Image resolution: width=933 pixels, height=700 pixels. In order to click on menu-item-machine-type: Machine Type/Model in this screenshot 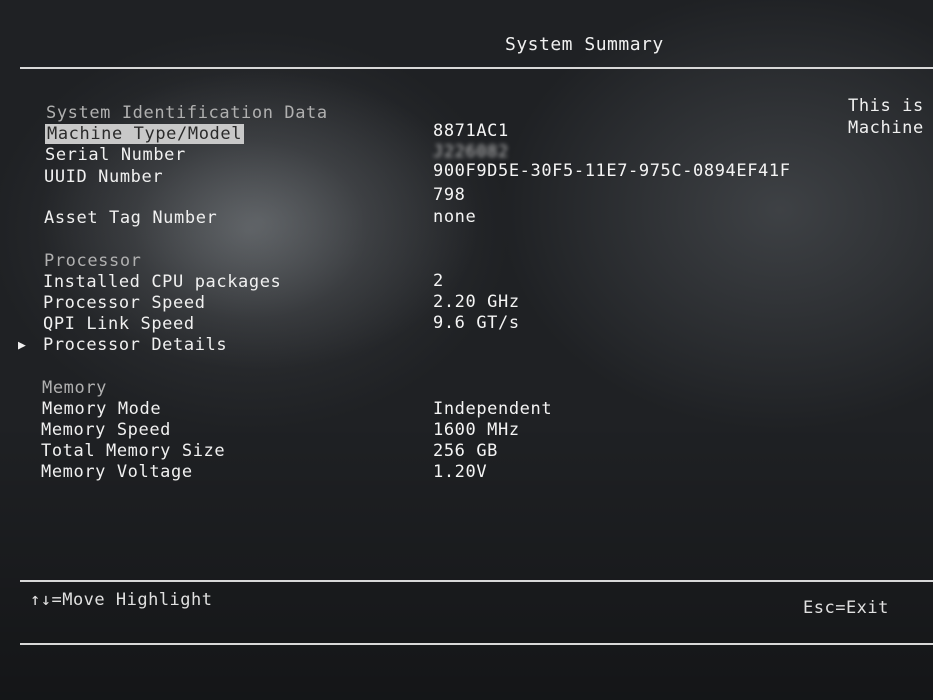, I will do `click(145, 134)`.